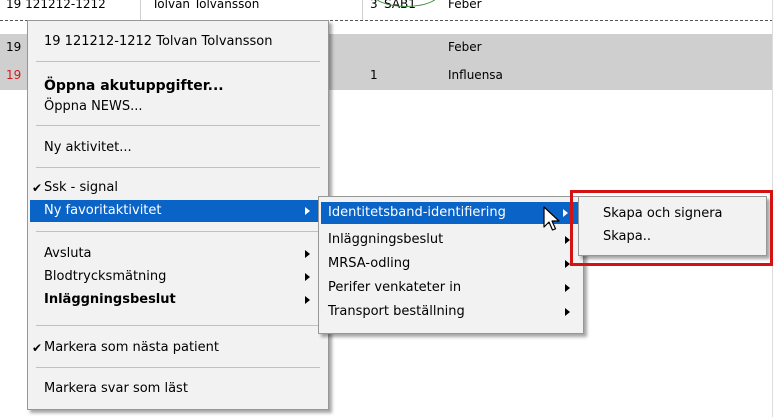  I want to click on cell-number: 1, so click(374, 75).